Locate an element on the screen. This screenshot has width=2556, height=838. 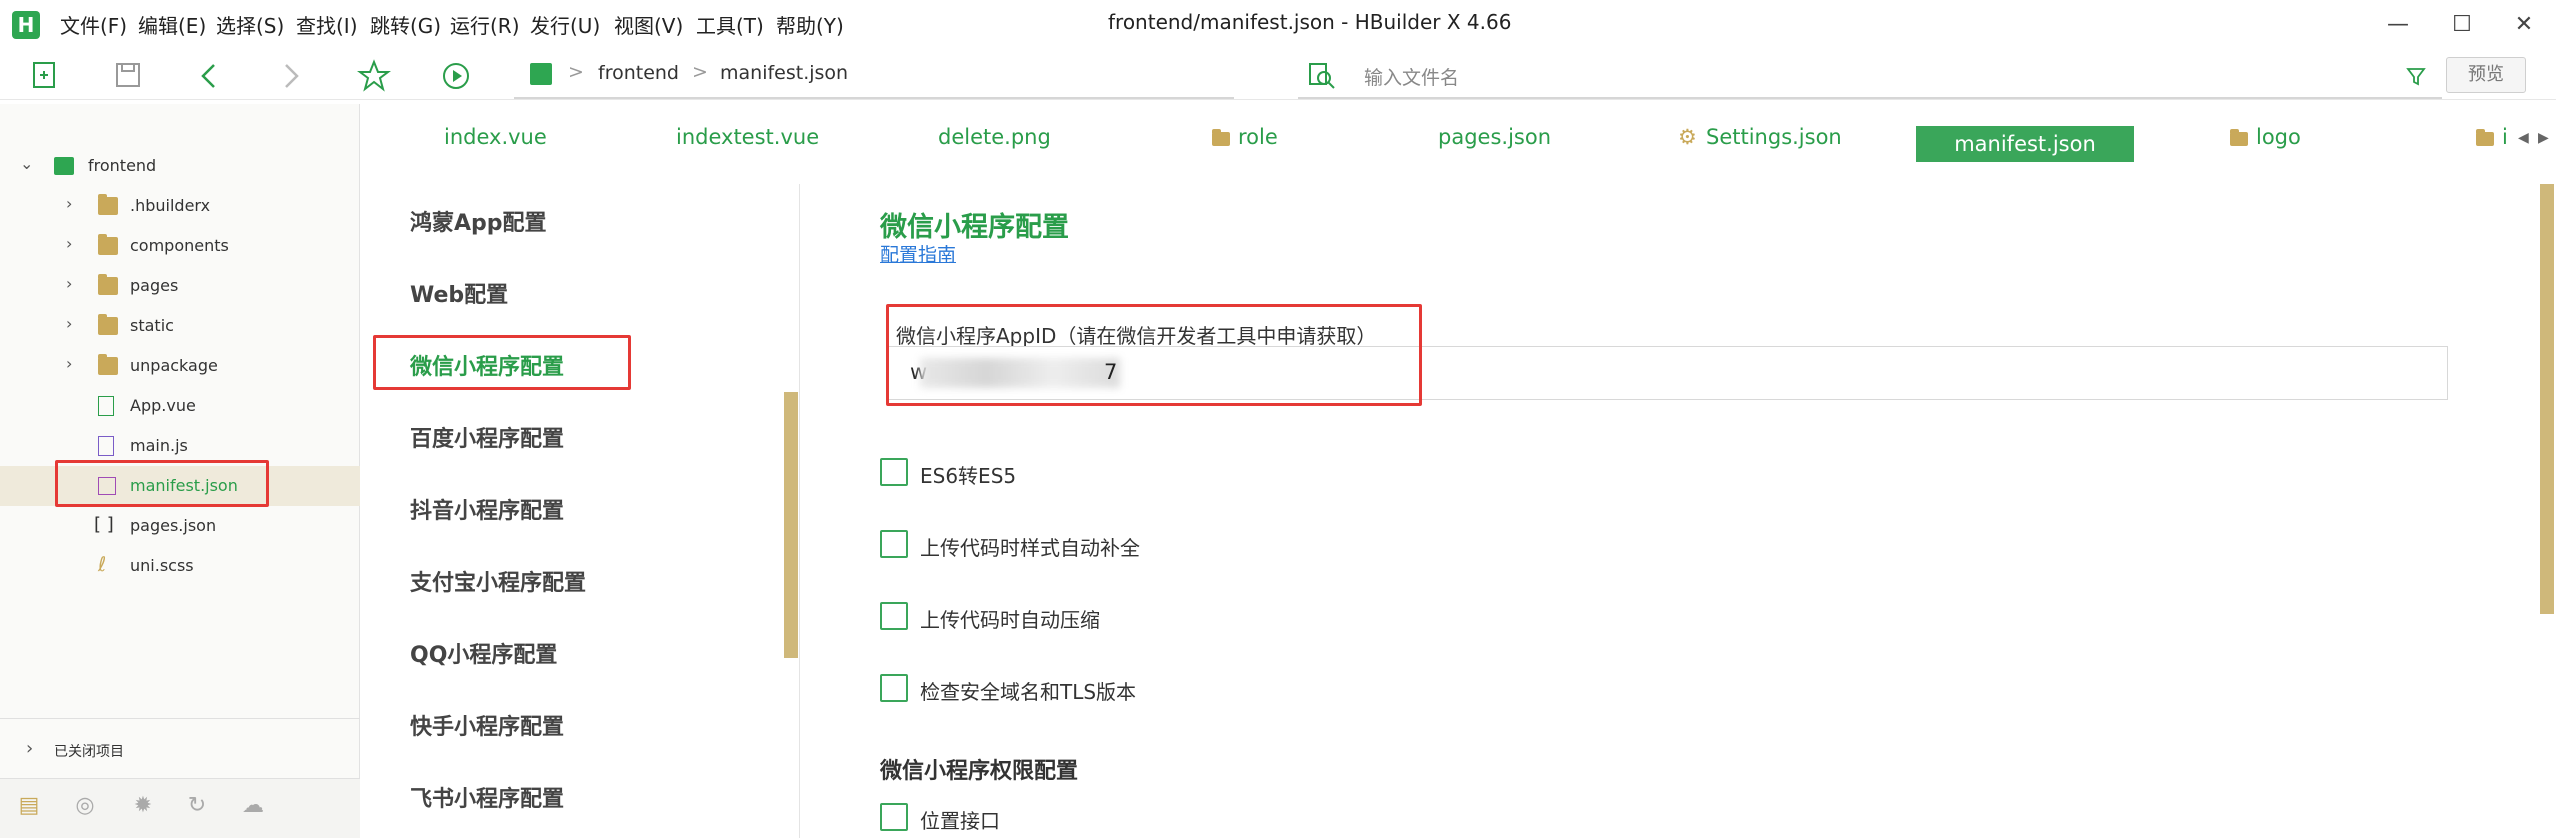
tree-item-static: › static is located at coordinates (180, 326).